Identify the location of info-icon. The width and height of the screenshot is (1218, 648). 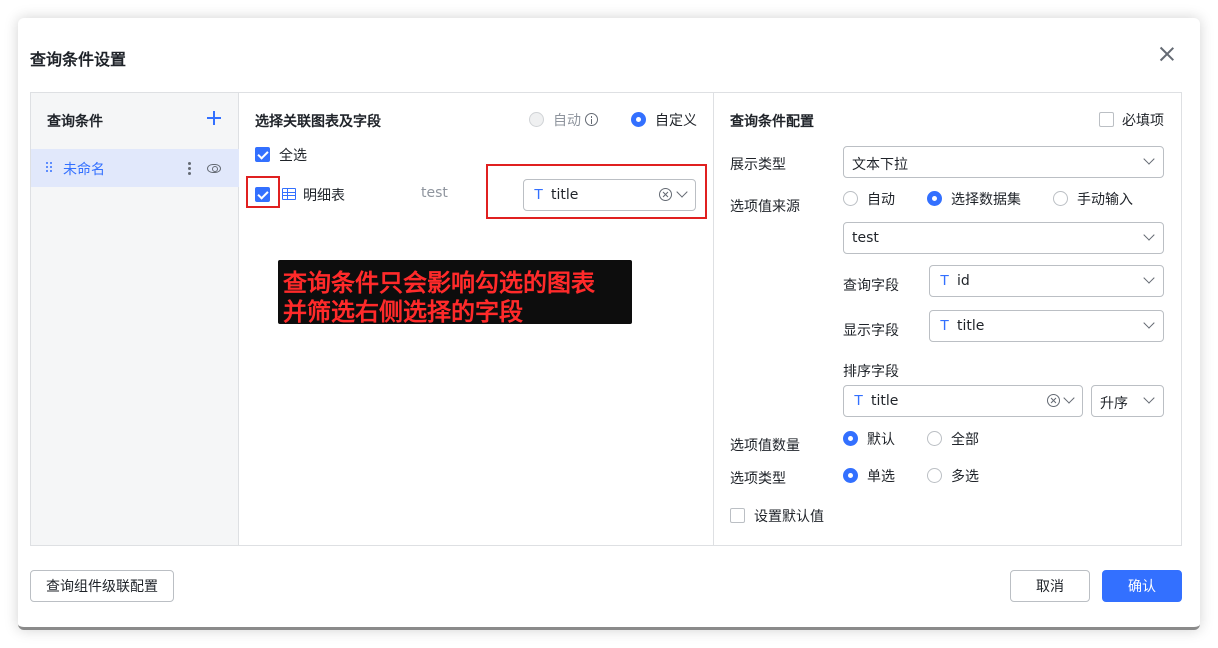
(591, 119).